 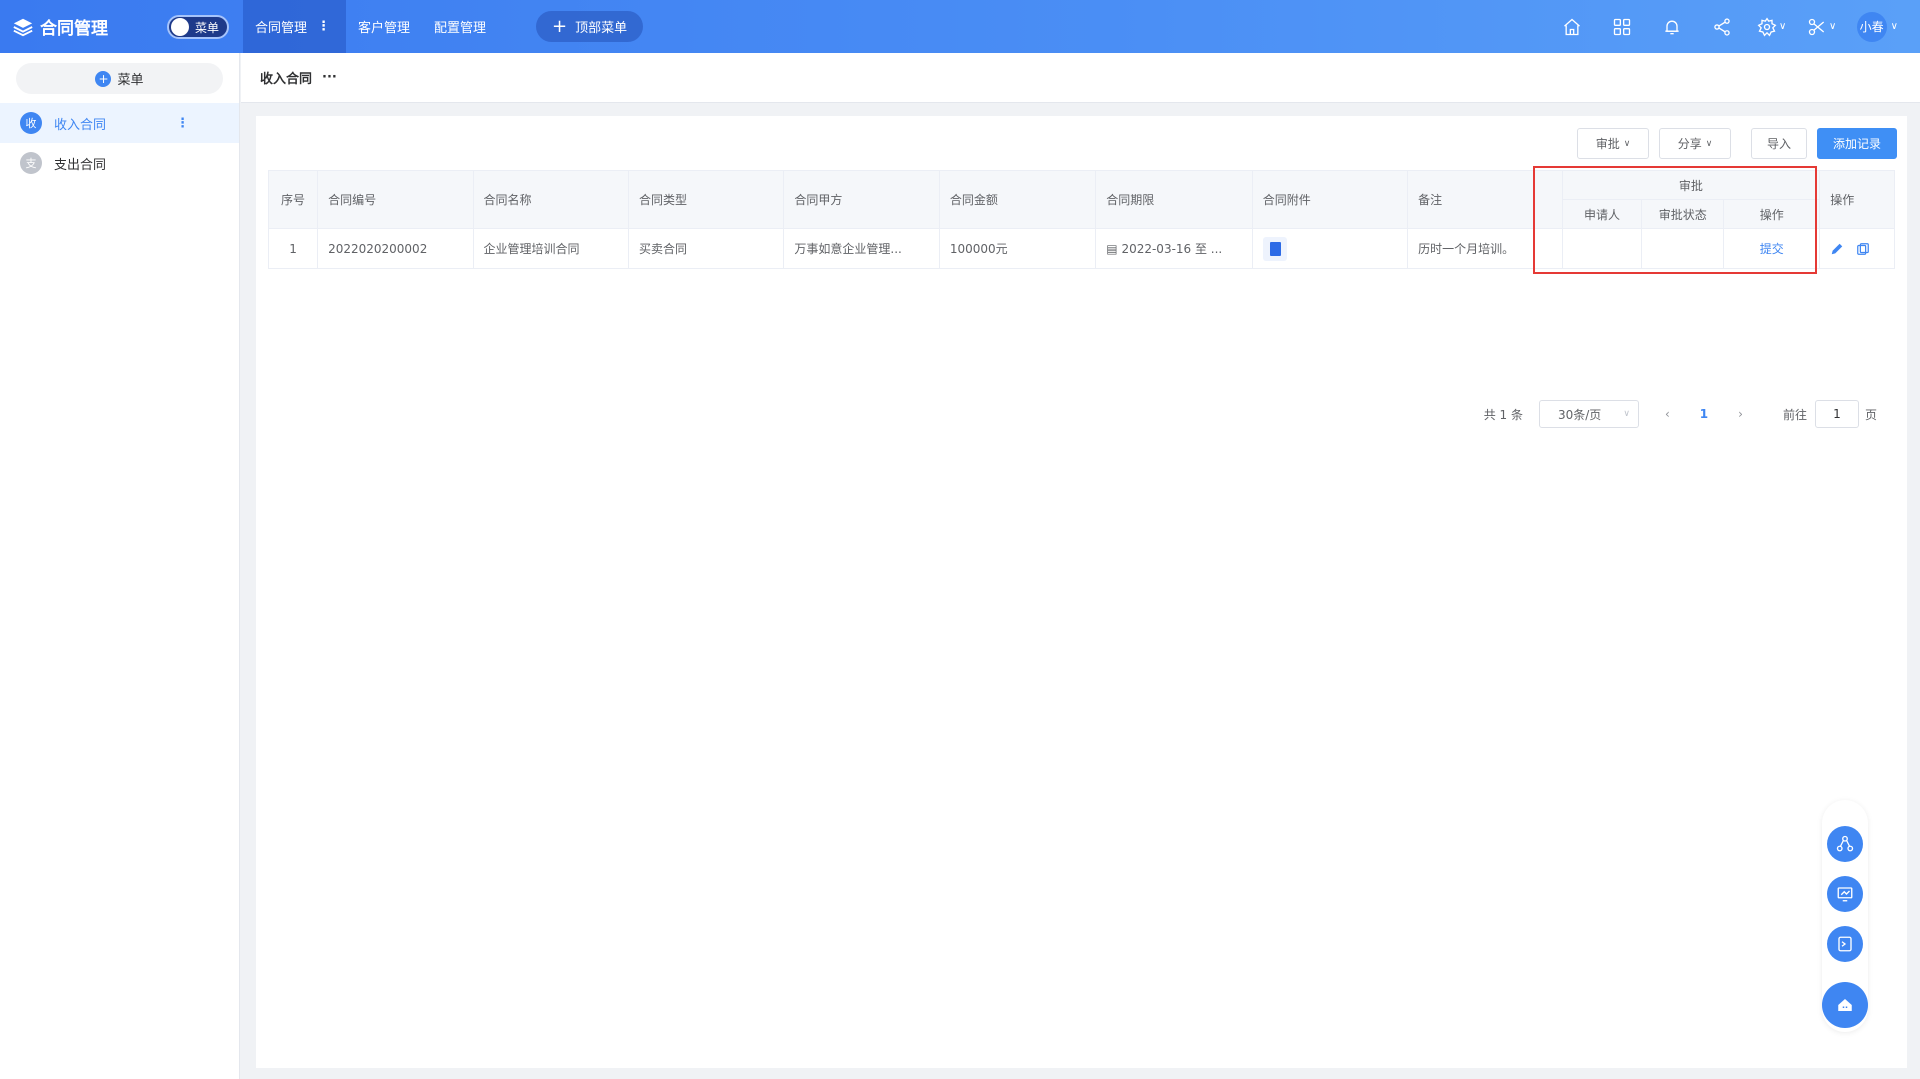 I want to click on scissors-icon, so click(x=1816, y=26).